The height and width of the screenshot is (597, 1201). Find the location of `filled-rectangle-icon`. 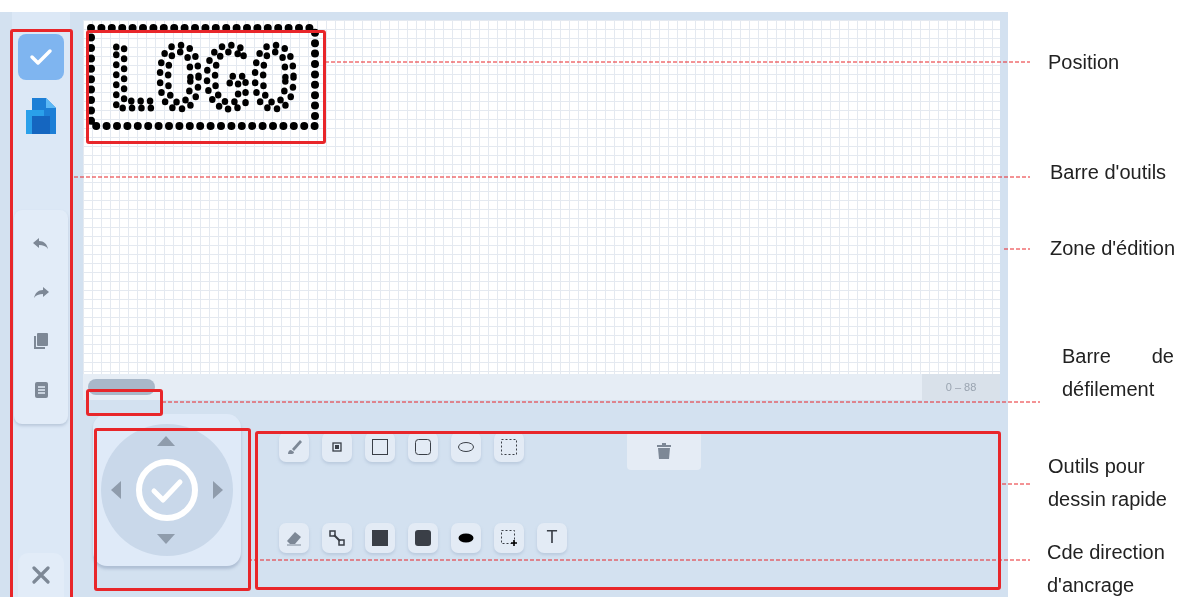

filled-rectangle-icon is located at coordinates (380, 537).